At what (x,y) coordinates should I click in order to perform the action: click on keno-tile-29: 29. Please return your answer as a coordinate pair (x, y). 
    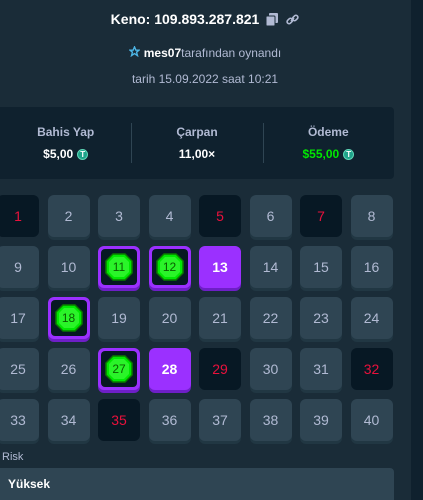
    Looking at the image, I should click on (220, 369).